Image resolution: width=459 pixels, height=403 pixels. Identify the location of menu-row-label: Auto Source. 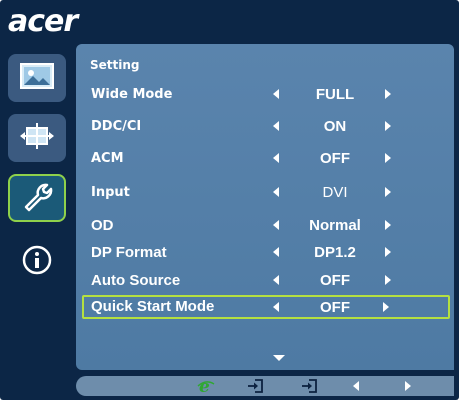
(136, 280).